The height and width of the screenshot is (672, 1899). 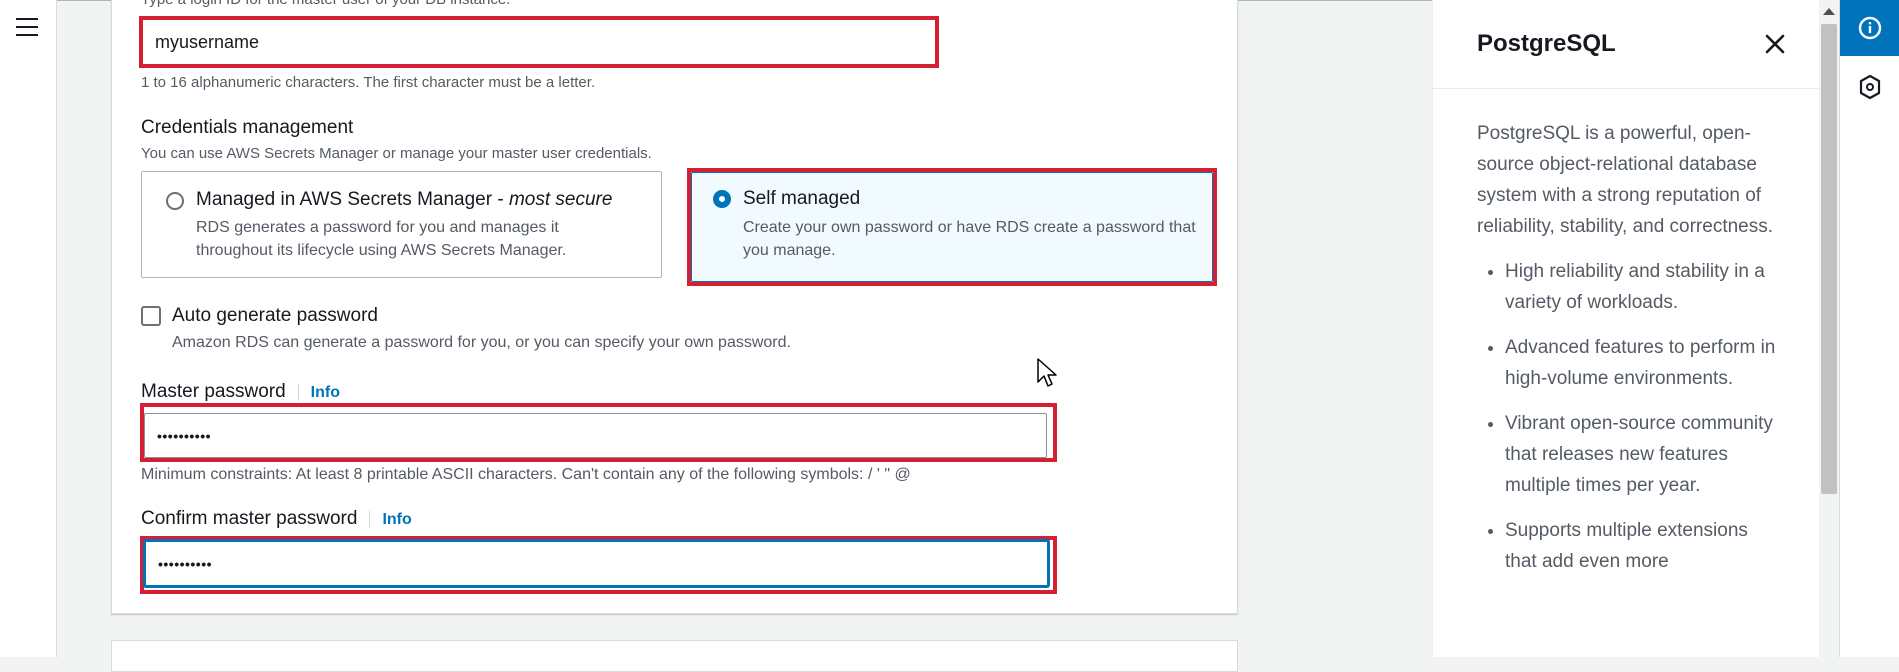 What do you see at coordinates (802, 198) in the screenshot?
I see `option-self-managed-title: Self managed` at bounding box center [802, 198].